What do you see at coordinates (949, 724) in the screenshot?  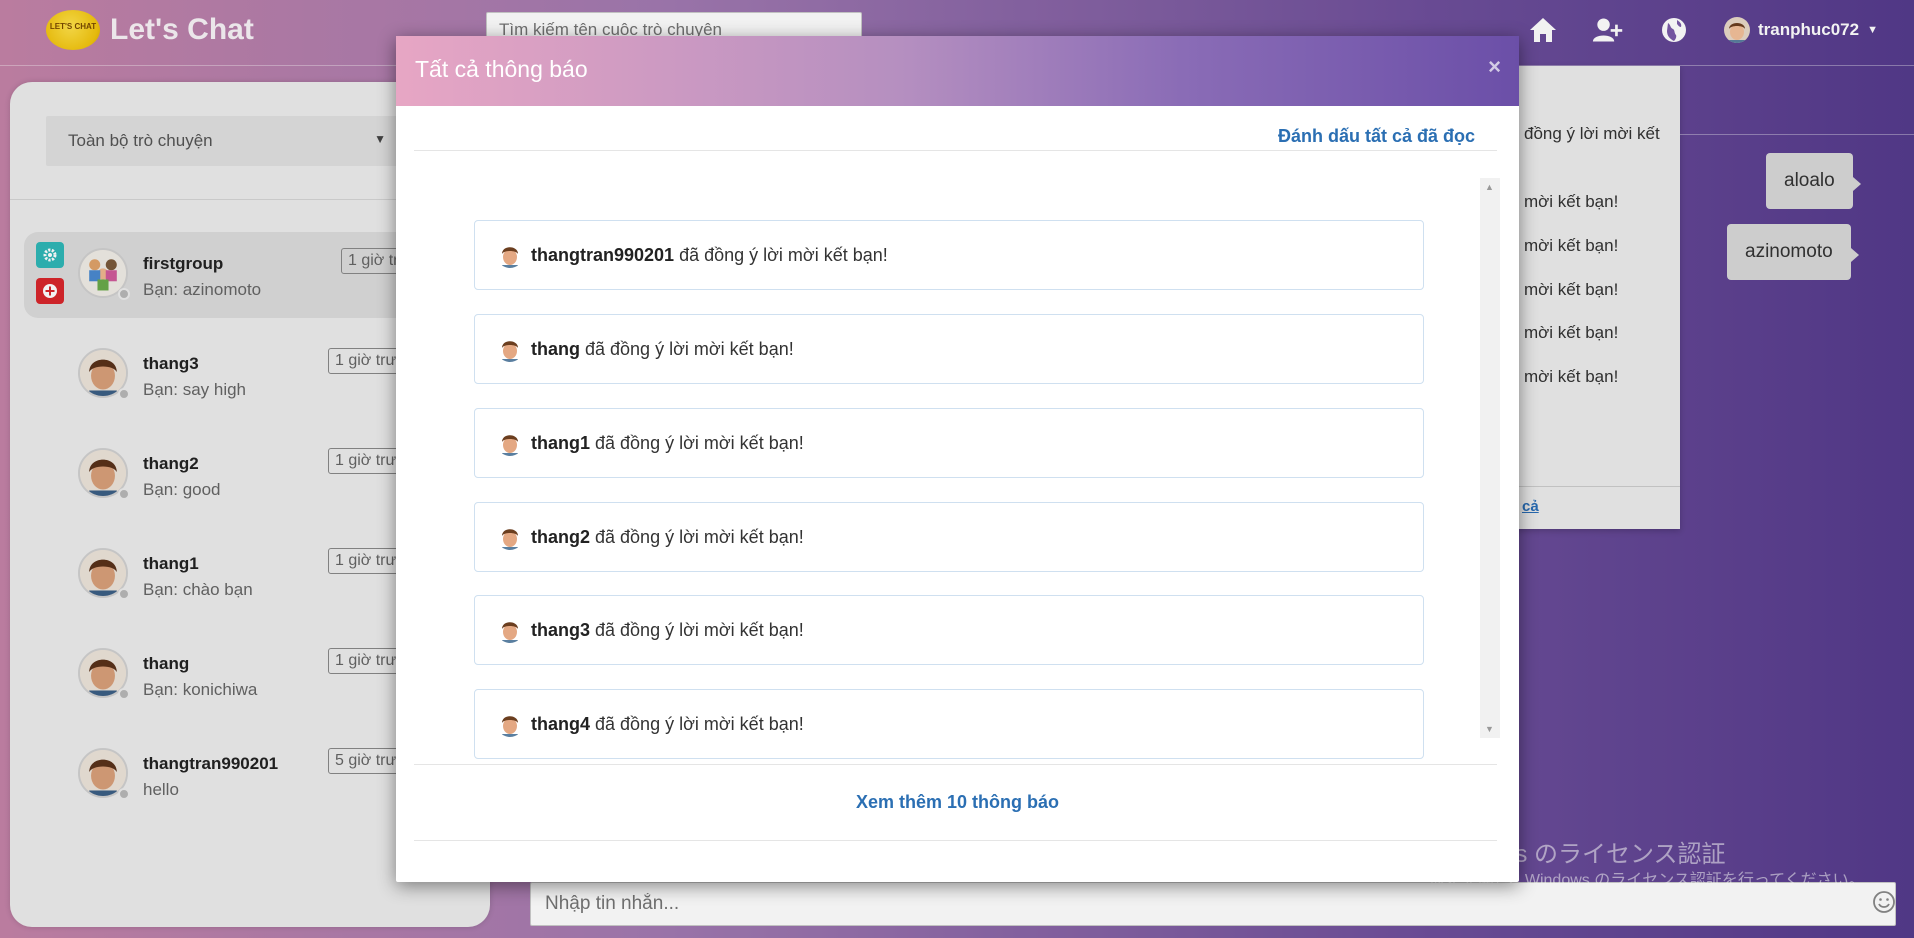 I see `notification-item: thang4 đã đồng ý lời mời kết bạn!` at bounding box center [949, 724].